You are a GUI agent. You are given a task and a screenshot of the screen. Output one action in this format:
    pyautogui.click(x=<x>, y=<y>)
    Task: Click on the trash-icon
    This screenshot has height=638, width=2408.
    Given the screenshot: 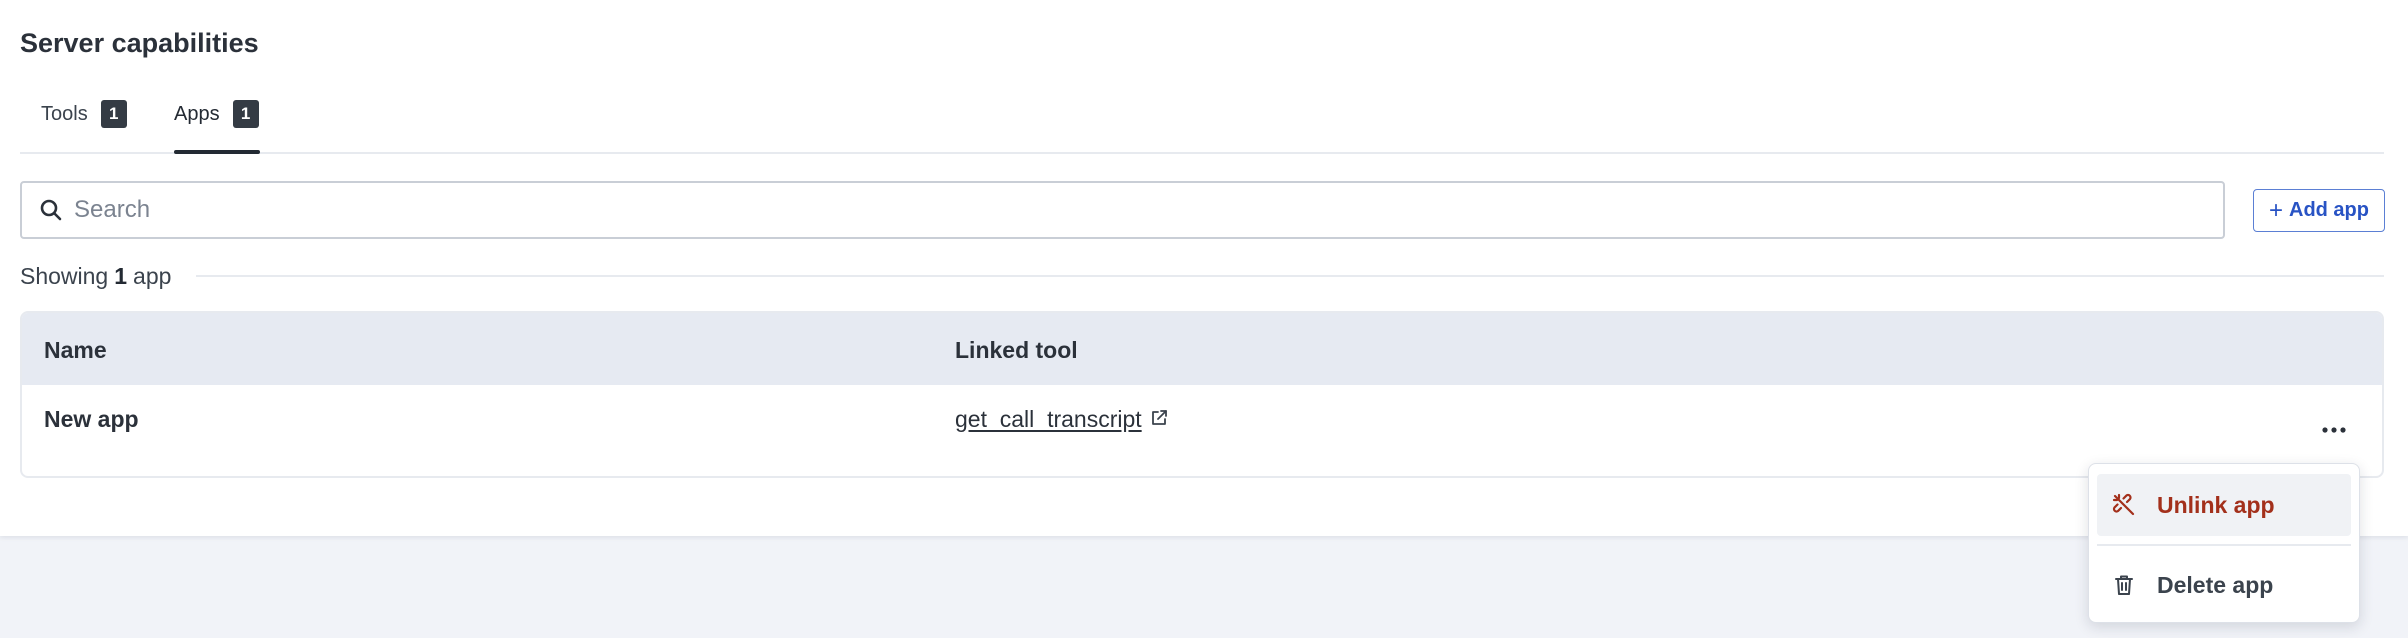 What is the action you would take?
    pyautogui.click(x=2124, y=585)
    